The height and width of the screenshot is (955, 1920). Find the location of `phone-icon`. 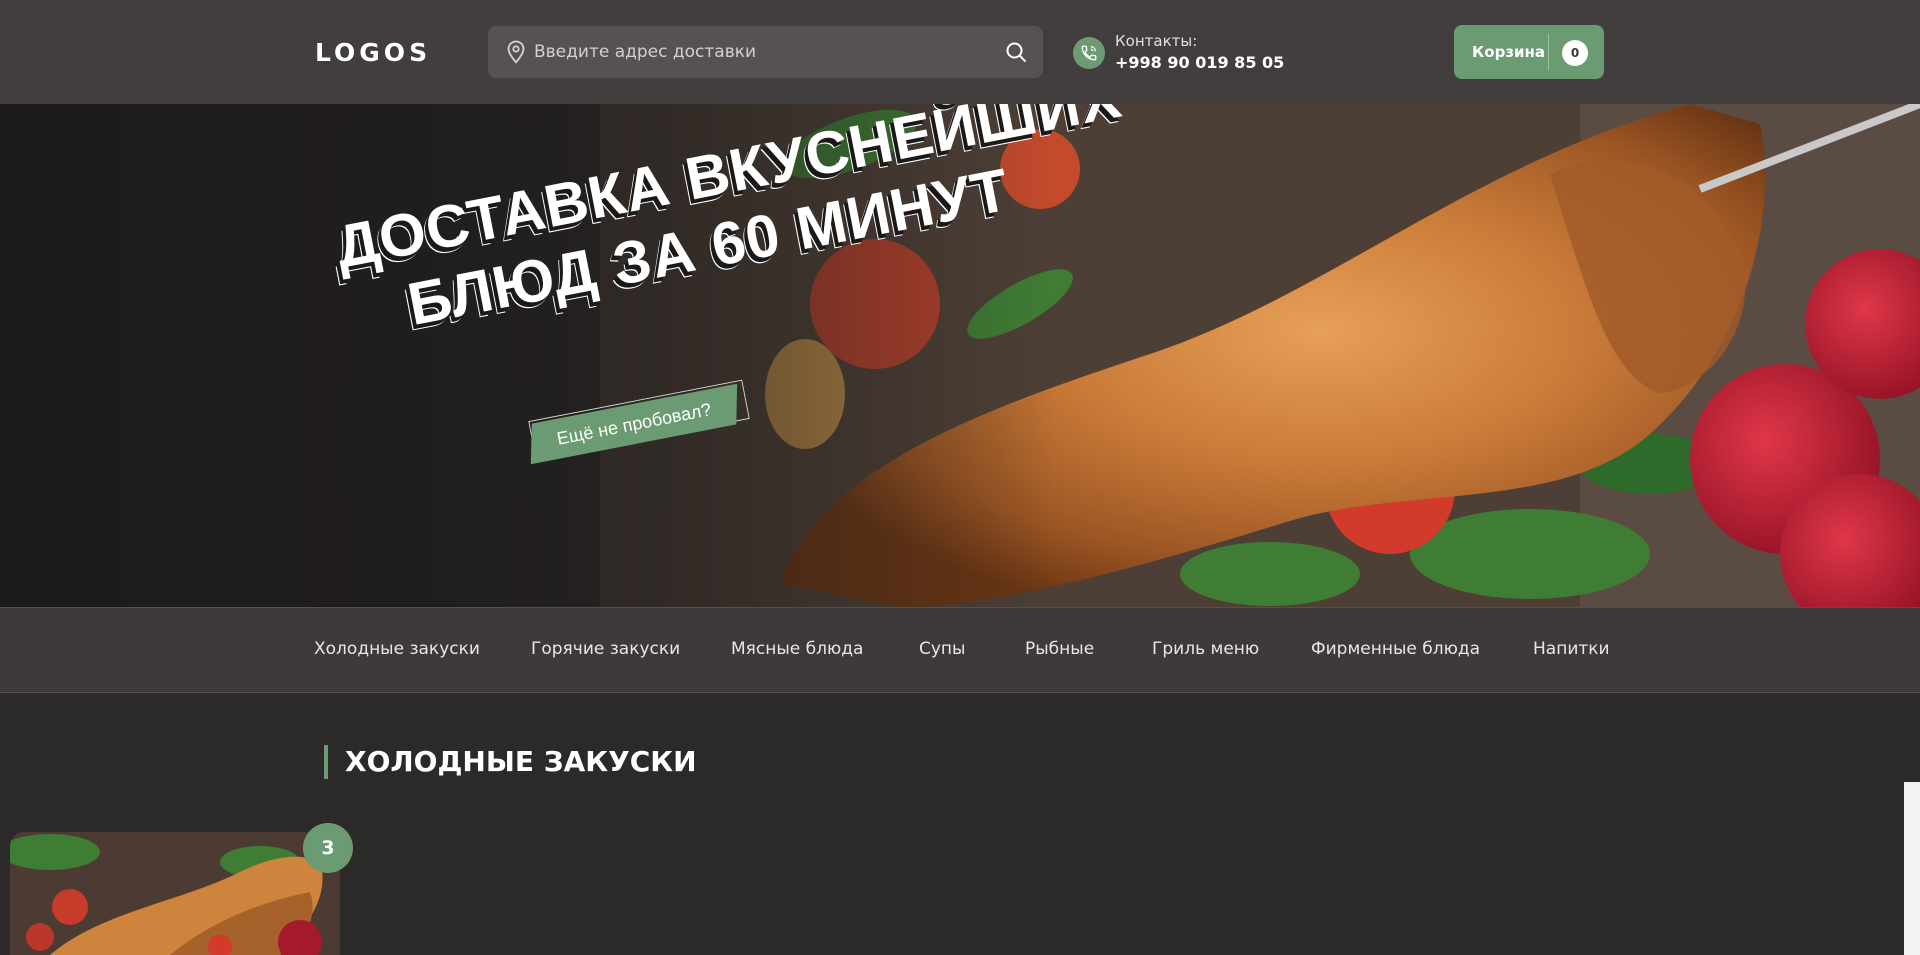

phone-icon is located at coordinates (1089, 53).